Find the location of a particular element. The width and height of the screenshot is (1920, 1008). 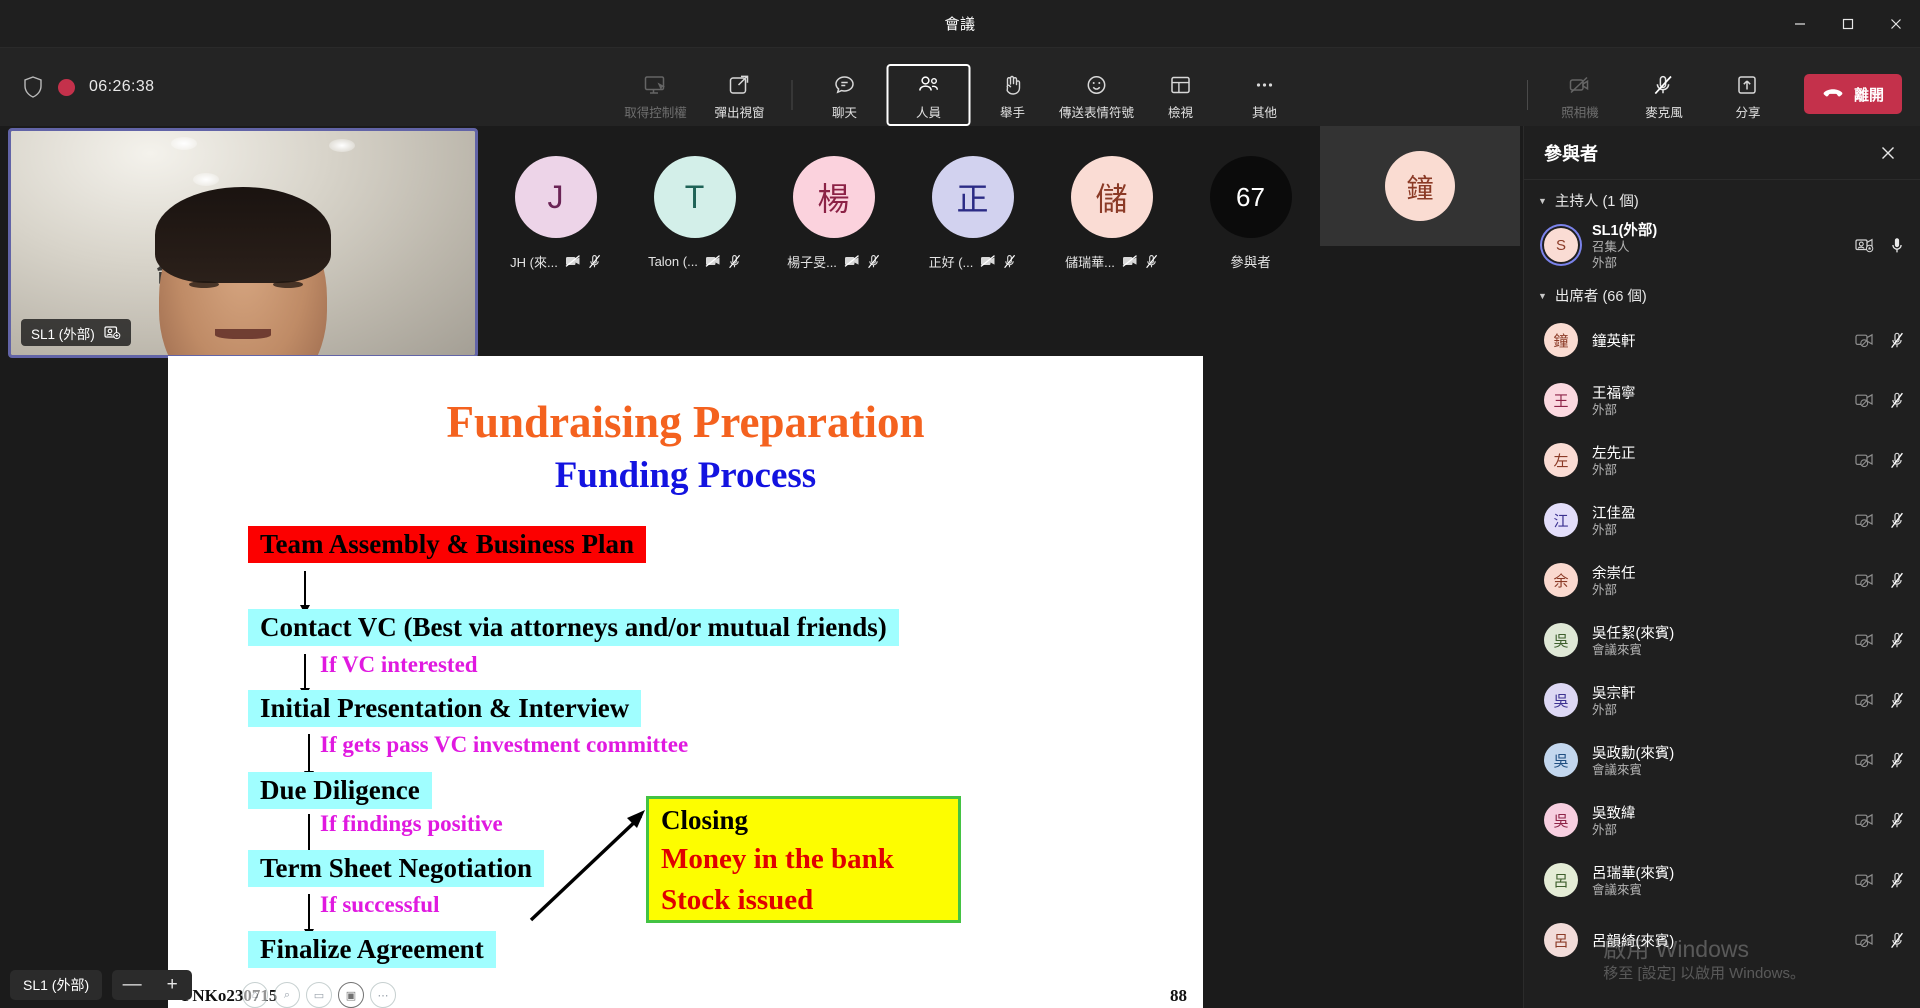

camera-button: 照相機 is located at coordinates (1580, 95).